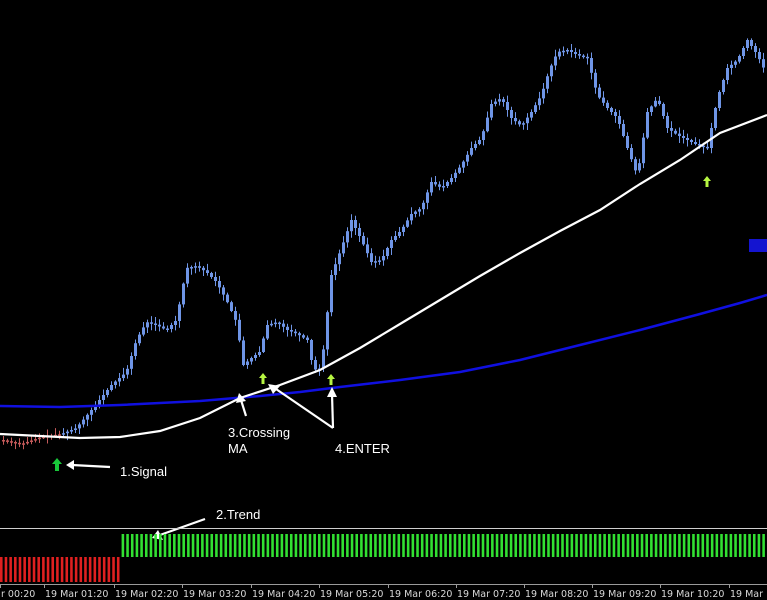  Describe the element at coordinates (748, 594) in the screenshot. I see `time-axis-tick-label: 19 Mar 11` at that location.